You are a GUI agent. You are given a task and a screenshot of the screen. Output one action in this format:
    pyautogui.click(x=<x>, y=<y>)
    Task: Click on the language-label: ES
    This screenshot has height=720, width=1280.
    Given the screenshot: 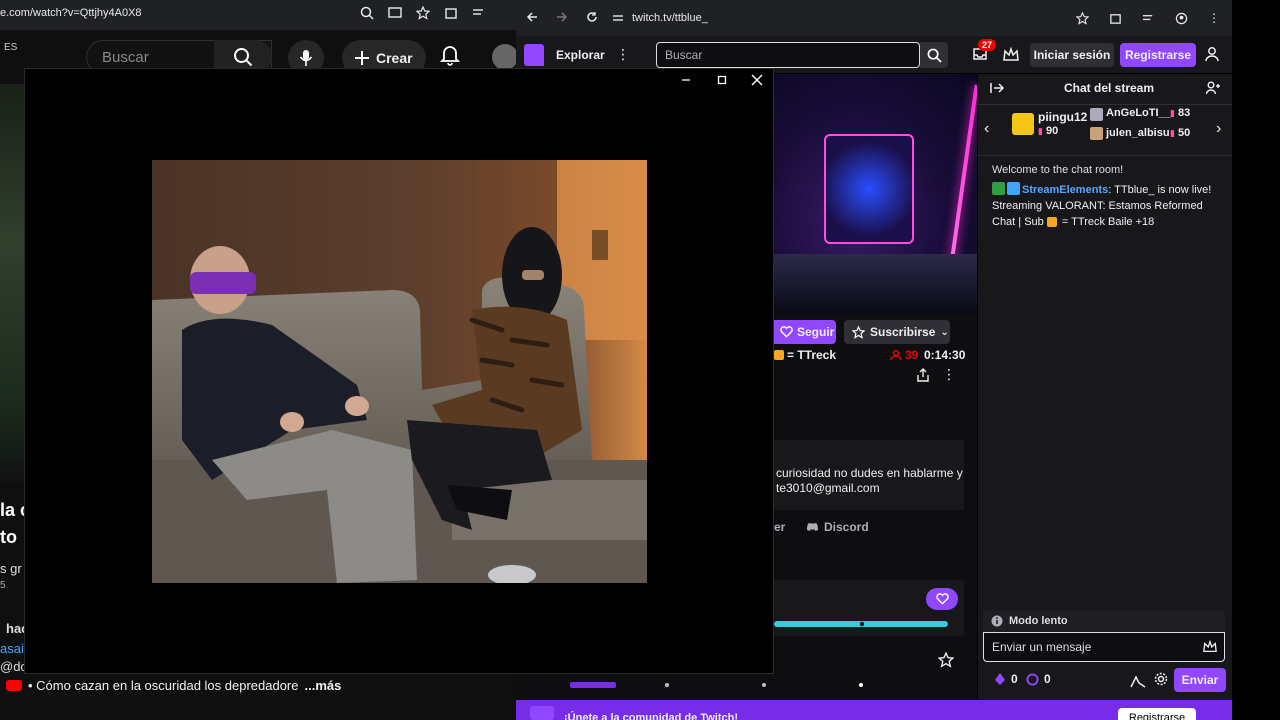 What is the action you would take?
    pyautogui.click(x=11, y=47)
    